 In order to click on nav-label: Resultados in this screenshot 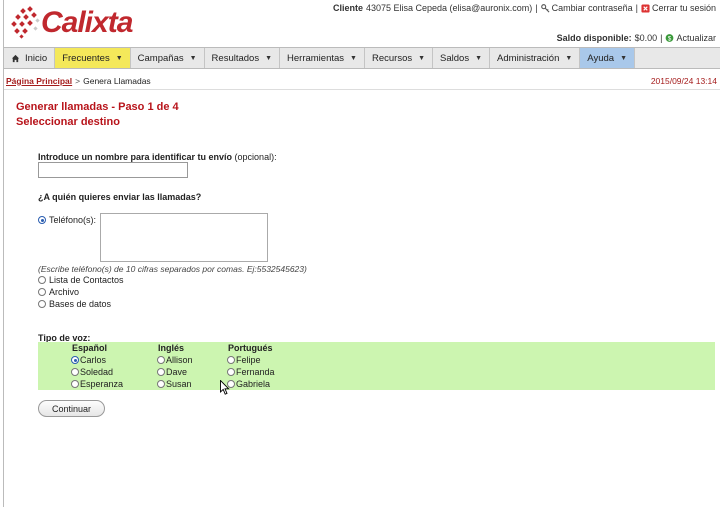, I will do `click(235, 58)`.